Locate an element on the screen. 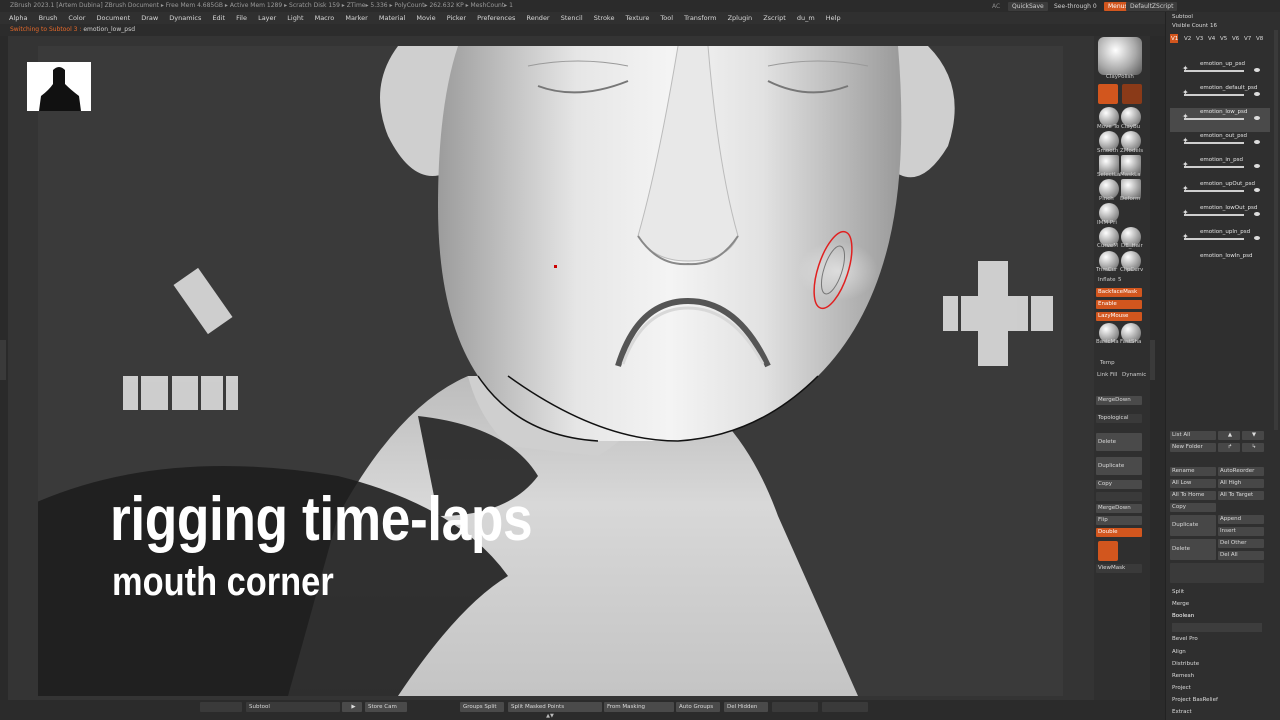  menu-preferences: Preferences is located at coordinates (496, 18).